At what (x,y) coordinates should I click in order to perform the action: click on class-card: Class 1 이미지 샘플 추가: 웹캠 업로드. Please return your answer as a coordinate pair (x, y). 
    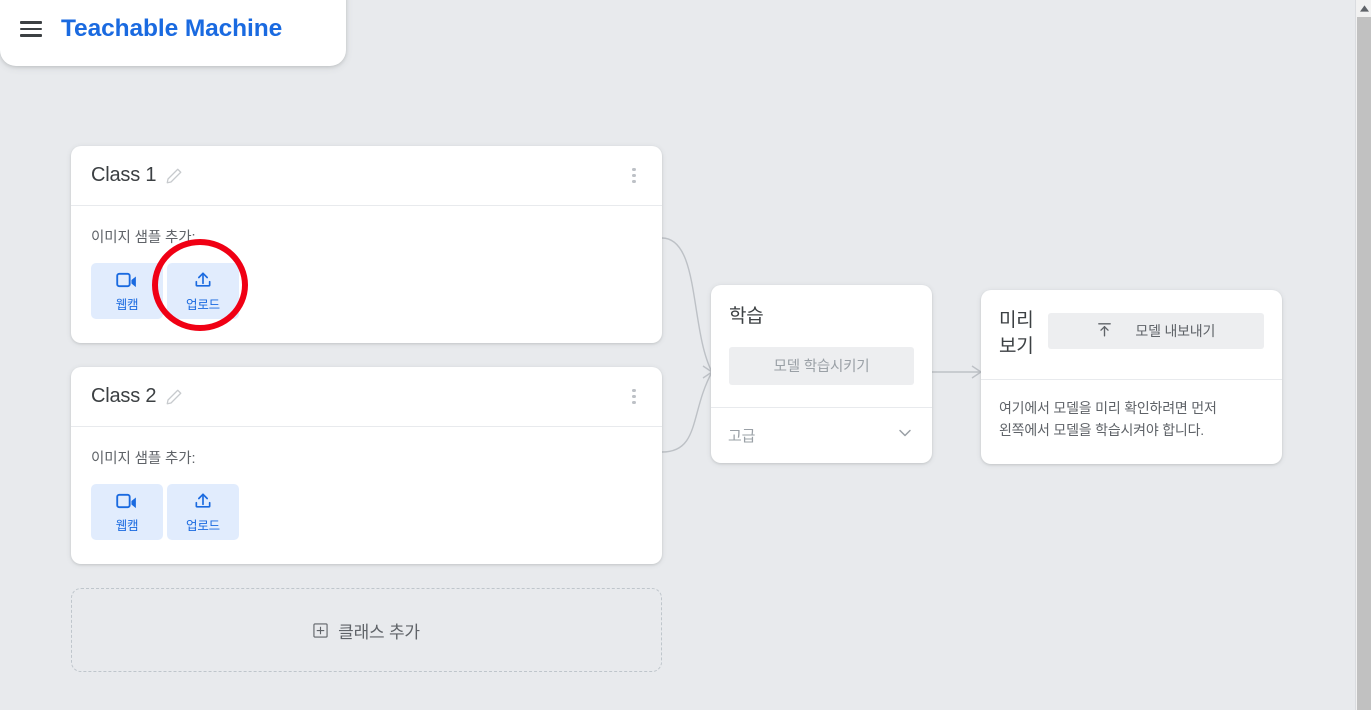
    Looking at the image, I should click on (366, 244).